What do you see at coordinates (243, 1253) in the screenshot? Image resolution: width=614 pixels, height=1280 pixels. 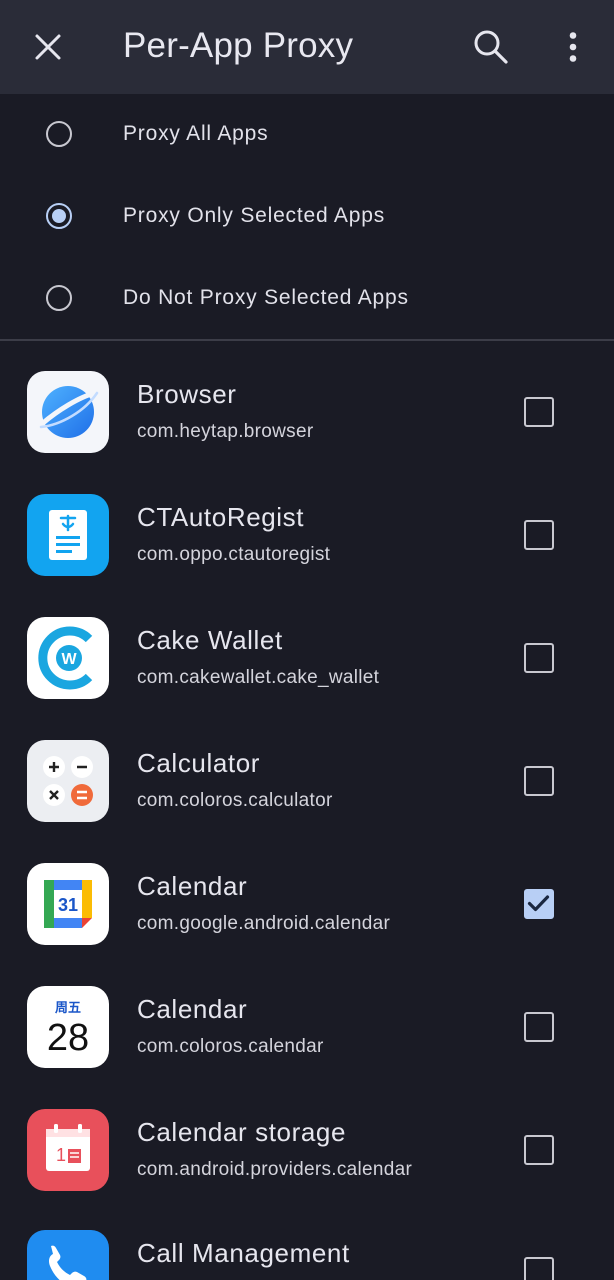 I see `app-name: Call Management` at bounding box center [243, 1253].